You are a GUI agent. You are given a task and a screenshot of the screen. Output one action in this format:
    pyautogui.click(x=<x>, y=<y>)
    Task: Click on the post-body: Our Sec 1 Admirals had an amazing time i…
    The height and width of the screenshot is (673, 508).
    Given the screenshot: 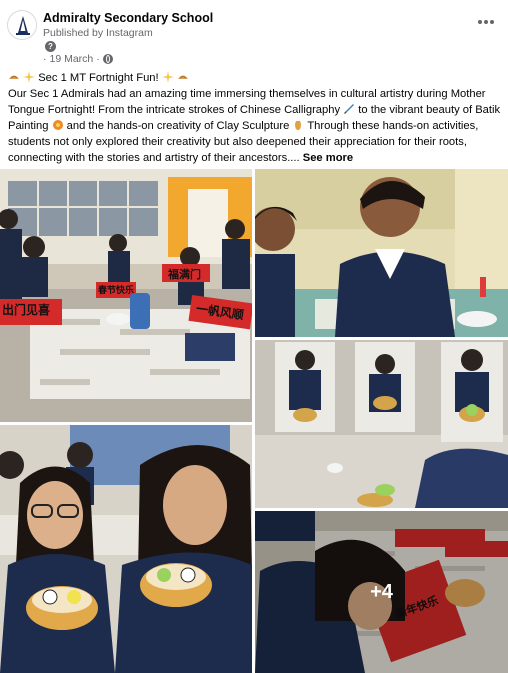 What is the action you would take?
    pyautogui.click(x=255, y=126)
    